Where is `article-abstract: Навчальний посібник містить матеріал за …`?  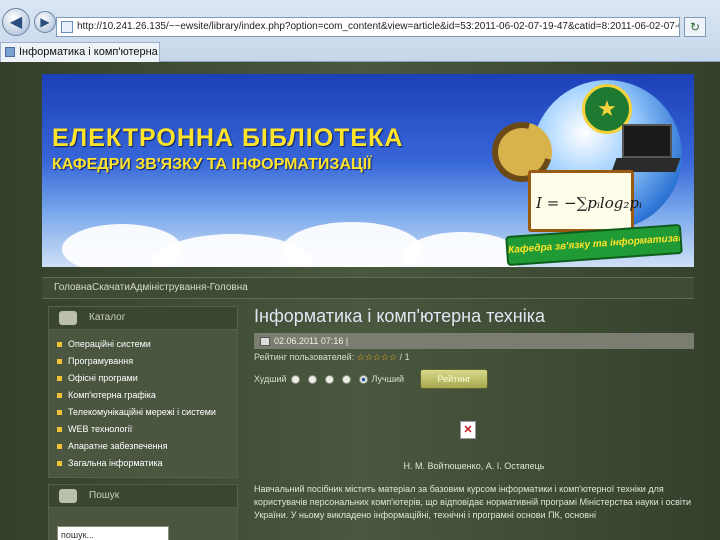
article-abstract: Навчальний посібник містить матеріал за … is located at coordinates (473, 502).